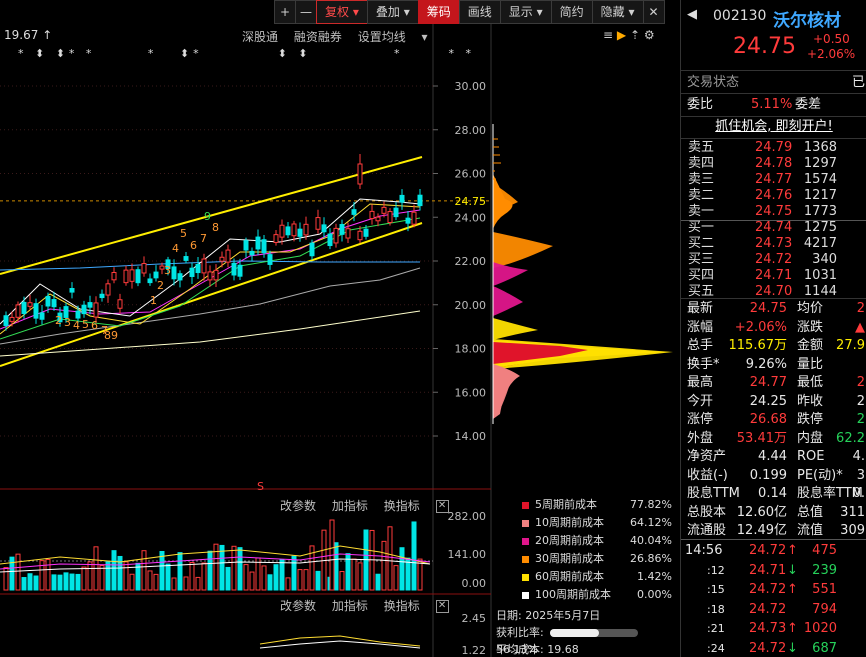  What do you see at coordinates (773, 228) in the screenshot?
I see `buy-level-1: 买一 24.74 1275` at bounding box center [773, 228].